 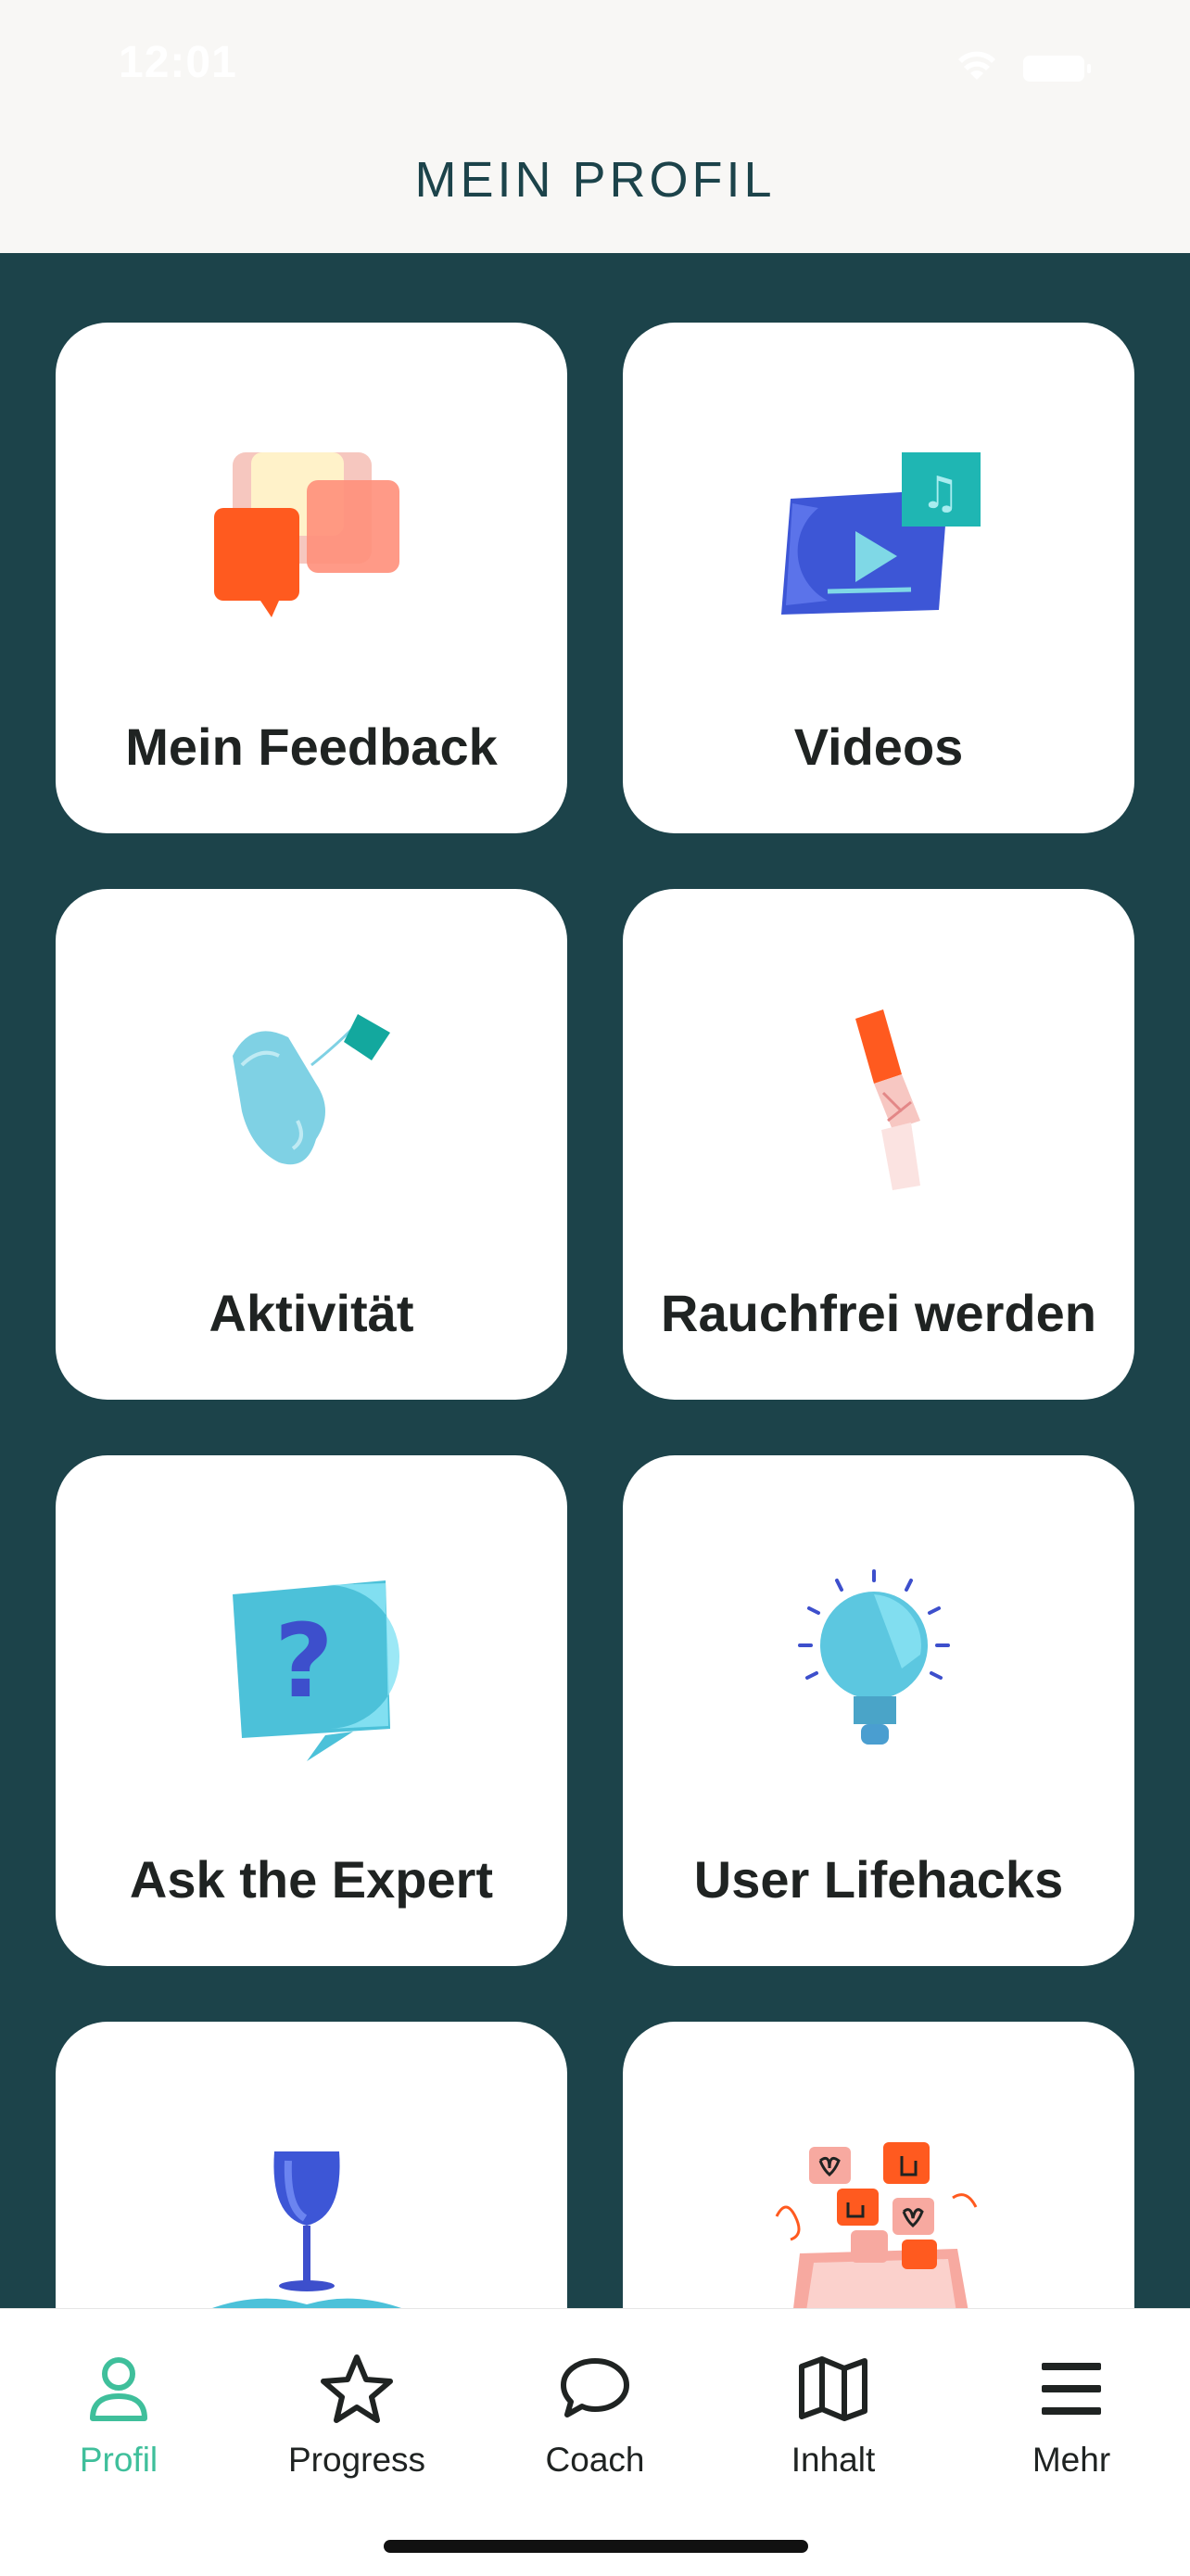 What do you see at coordinates (596, 2546) in the screenshot?
I see `home-indicator` at bounding box center [596, 2546].